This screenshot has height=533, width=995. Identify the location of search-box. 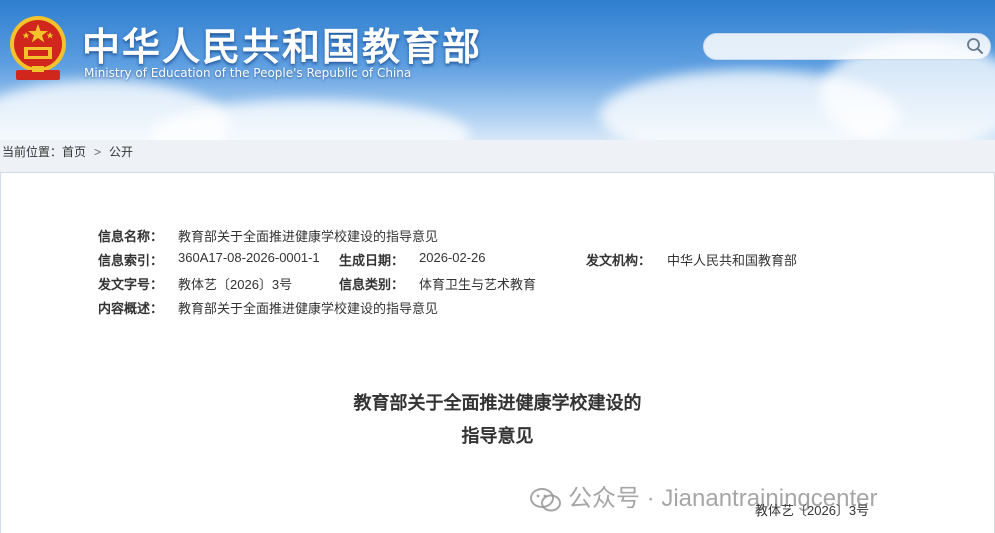
(847, 46).